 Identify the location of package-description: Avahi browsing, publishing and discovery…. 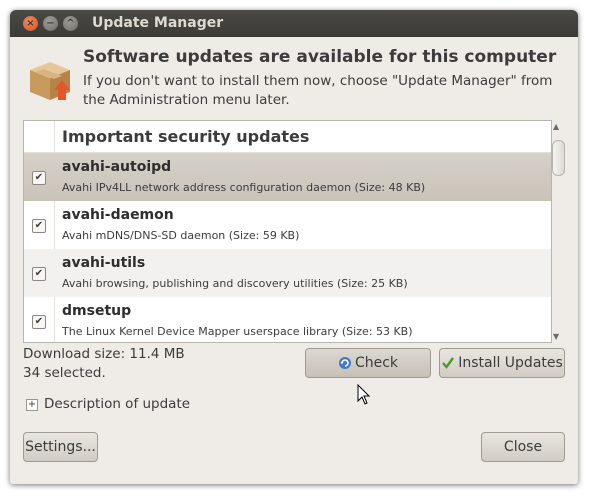
(235, 283).